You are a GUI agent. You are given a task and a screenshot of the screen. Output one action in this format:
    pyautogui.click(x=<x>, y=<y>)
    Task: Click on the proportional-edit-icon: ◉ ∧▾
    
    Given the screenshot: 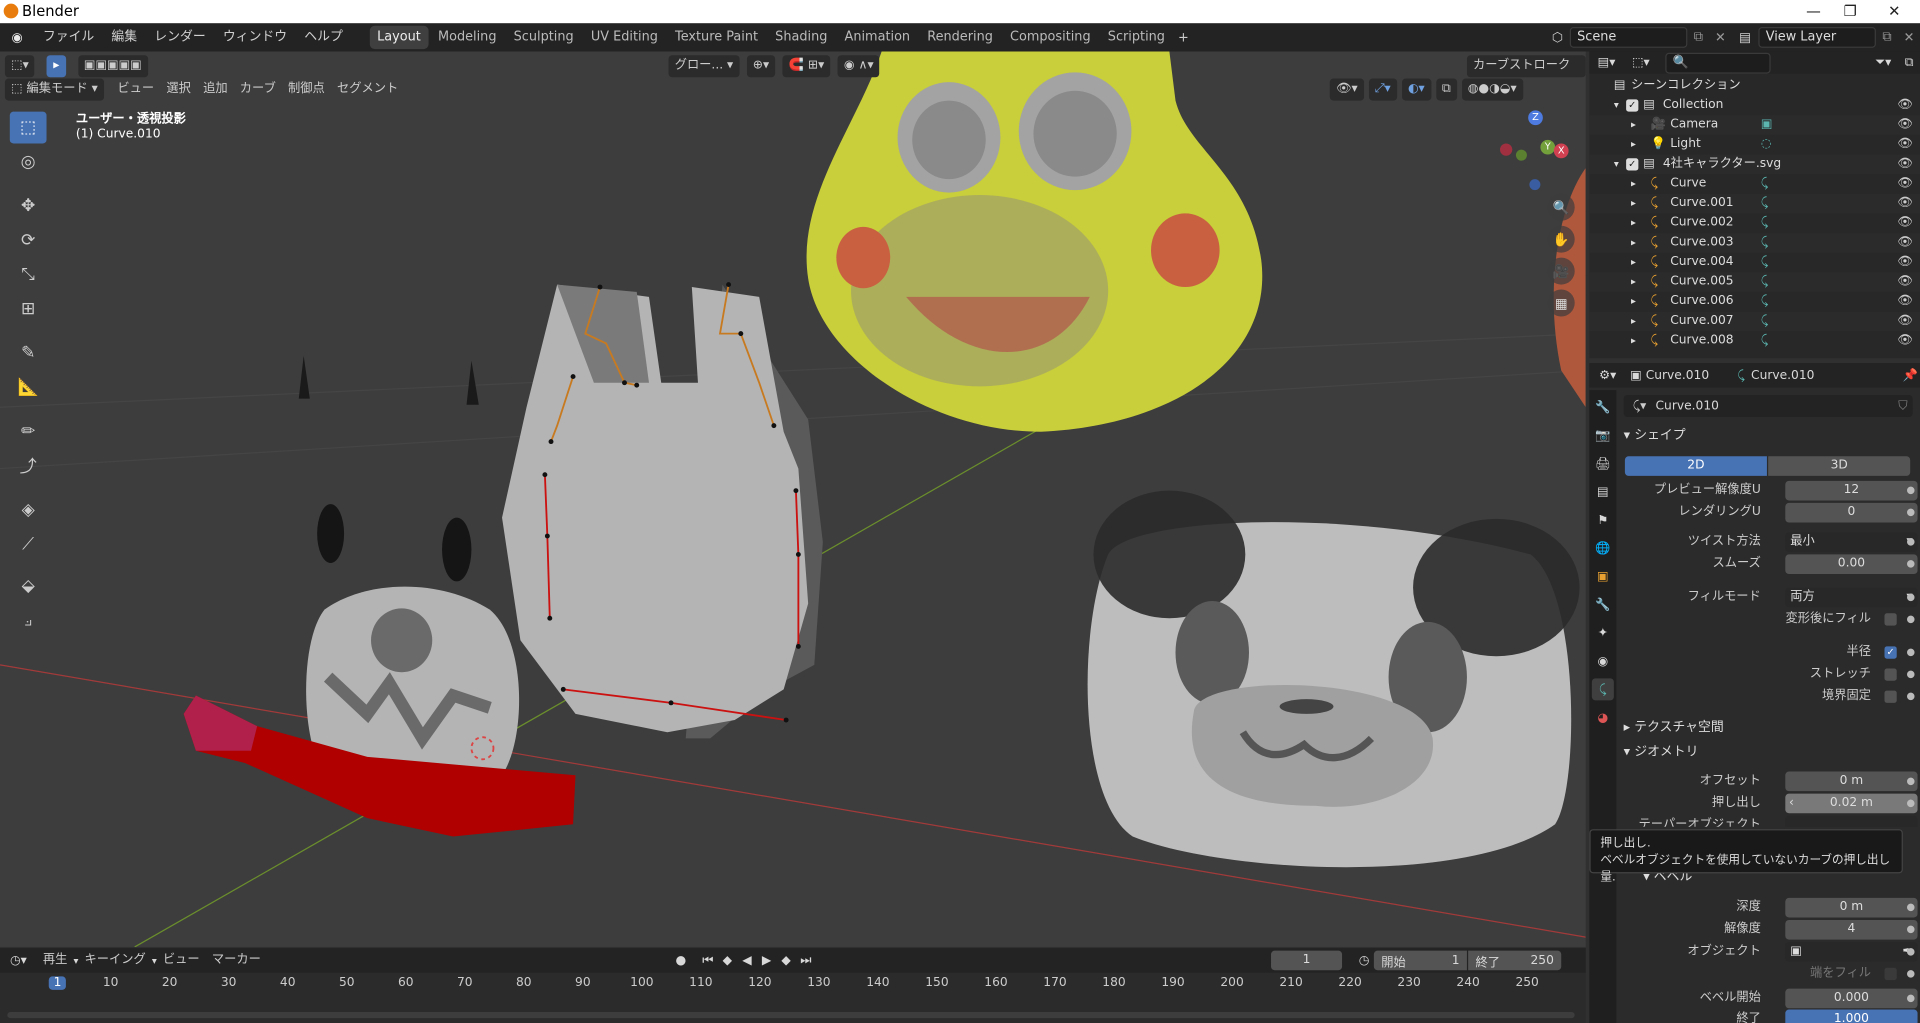 What is the action you would take?
    pyautogui.click(x=858, y=66)
    